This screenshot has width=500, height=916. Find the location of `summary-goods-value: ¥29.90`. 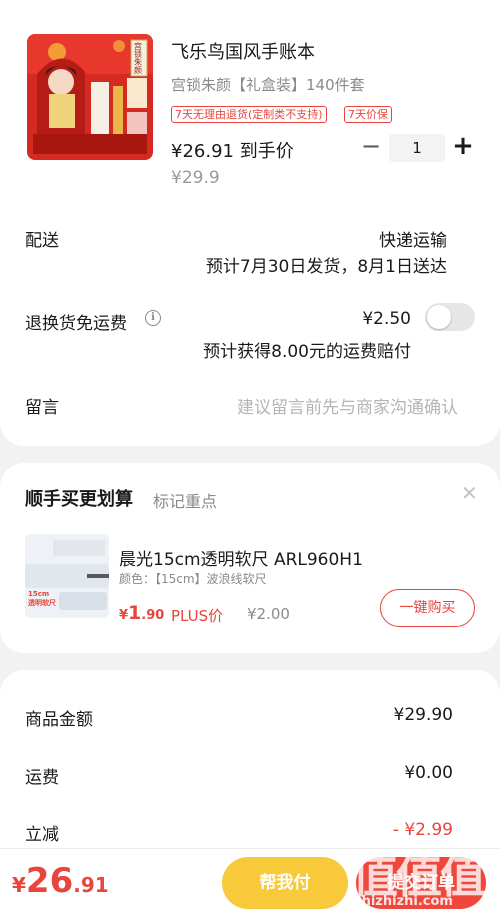

summary-goods-value: ¥29.90 is located at coordinates (423, 715).